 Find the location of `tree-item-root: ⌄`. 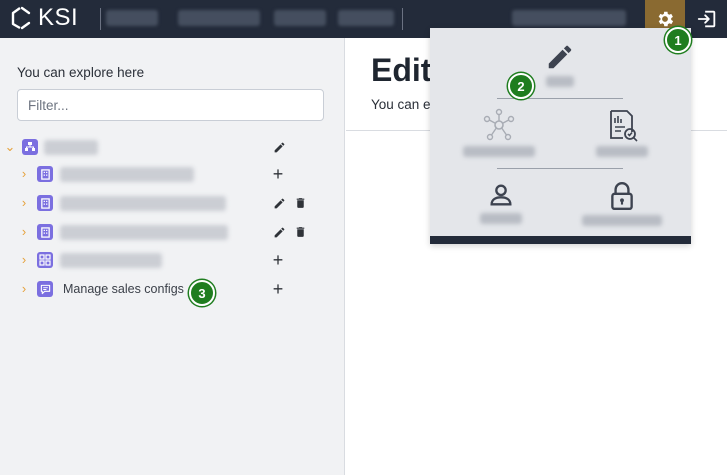

tree-item-root: ⌄ is located at coordinates (172, 148).